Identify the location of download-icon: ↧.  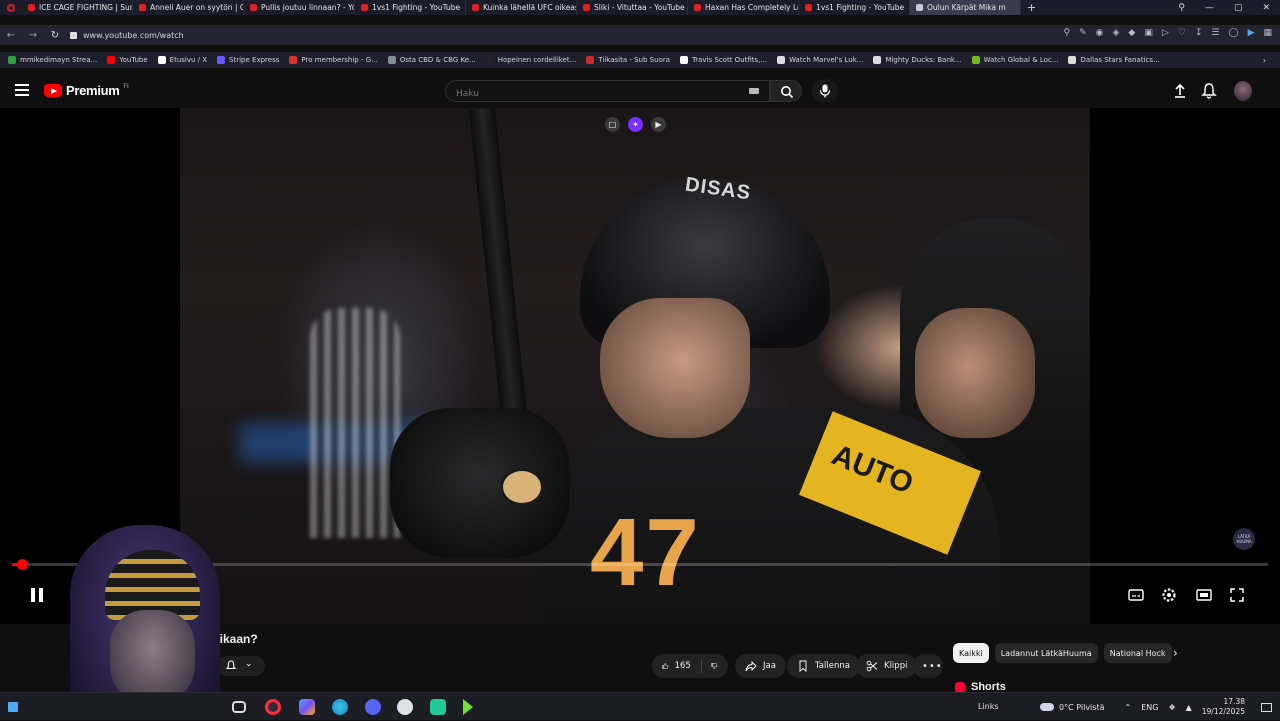
(1199, 33).